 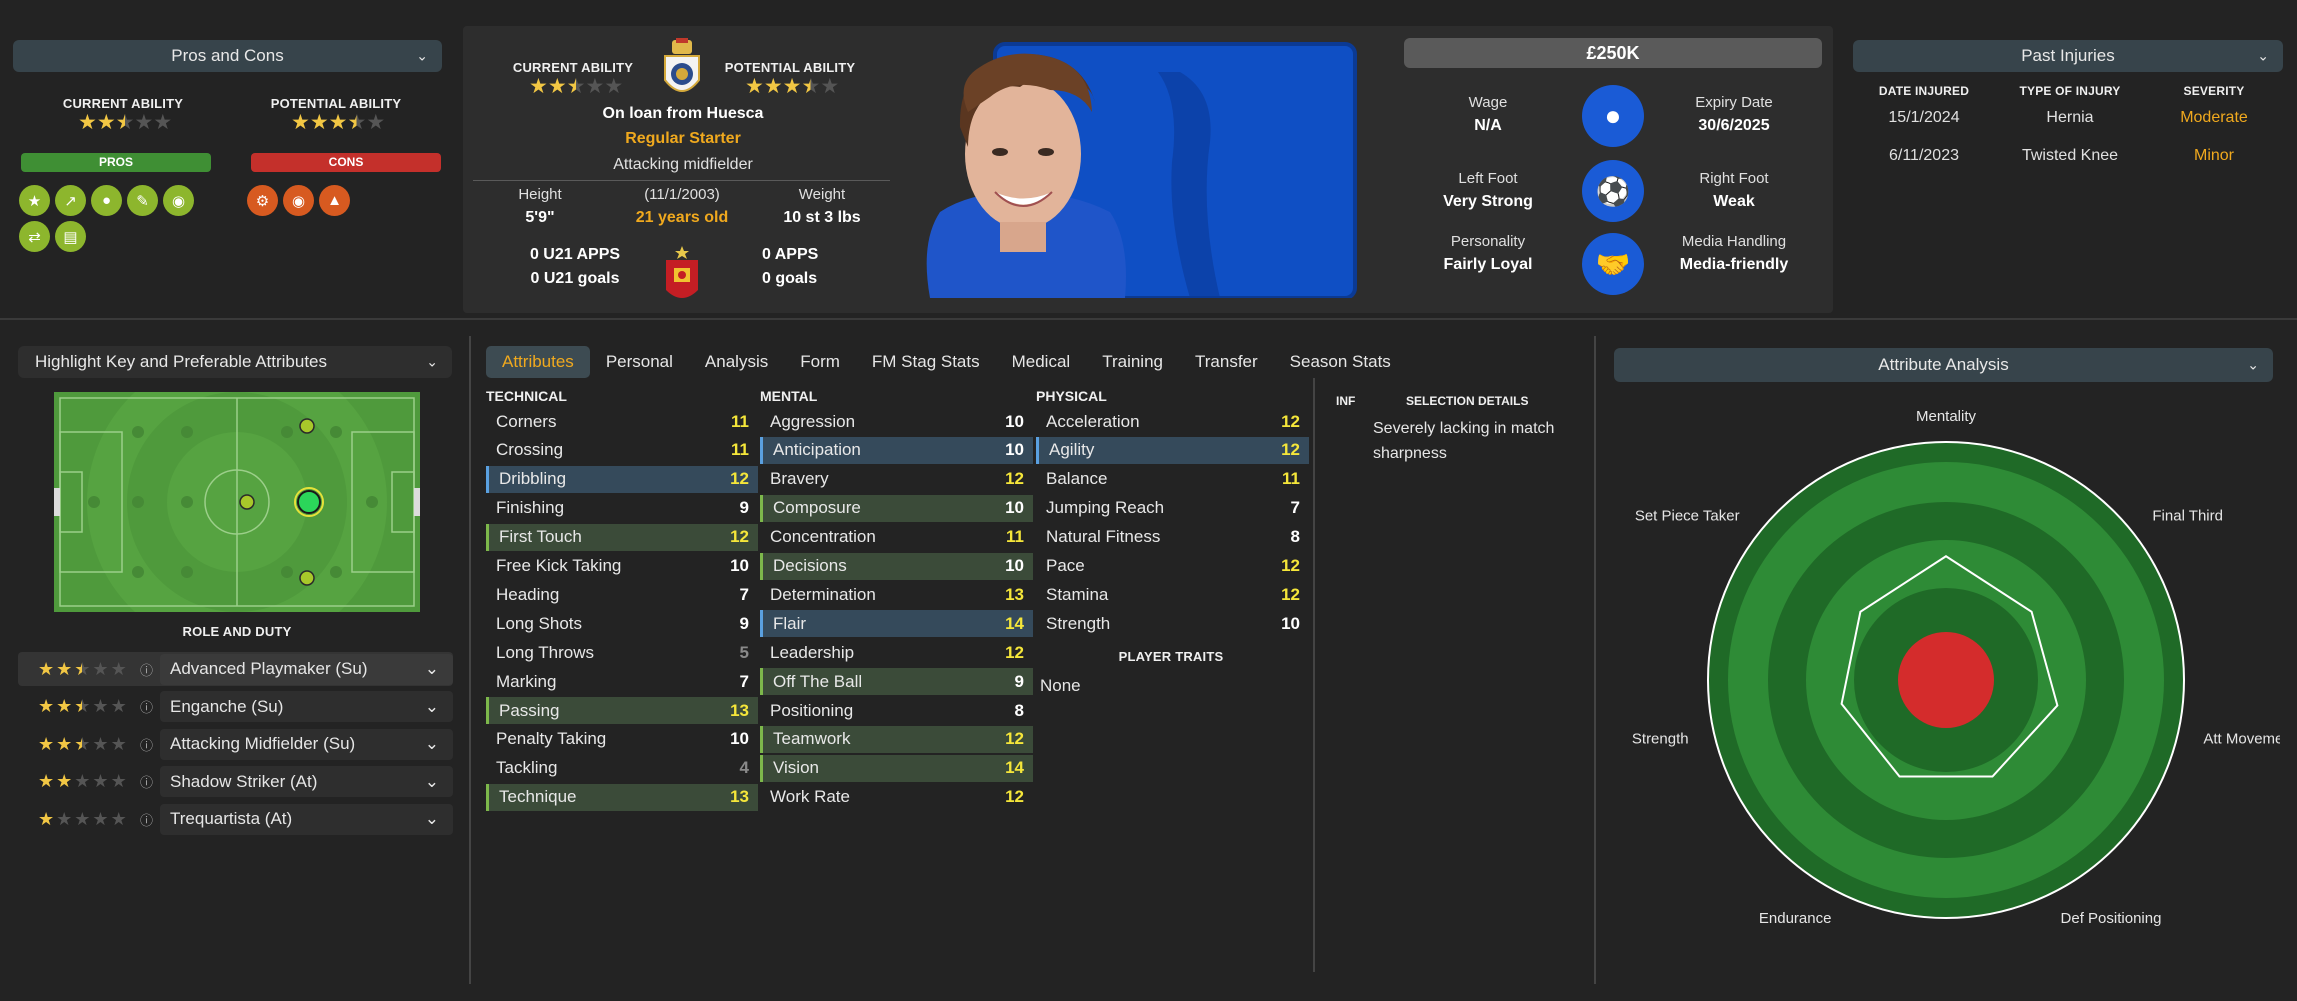 What do you see at coordinates (622, 768) in the screenshot?
I see `attribute-row: Tackling 4` at bounding box center [622, 768].